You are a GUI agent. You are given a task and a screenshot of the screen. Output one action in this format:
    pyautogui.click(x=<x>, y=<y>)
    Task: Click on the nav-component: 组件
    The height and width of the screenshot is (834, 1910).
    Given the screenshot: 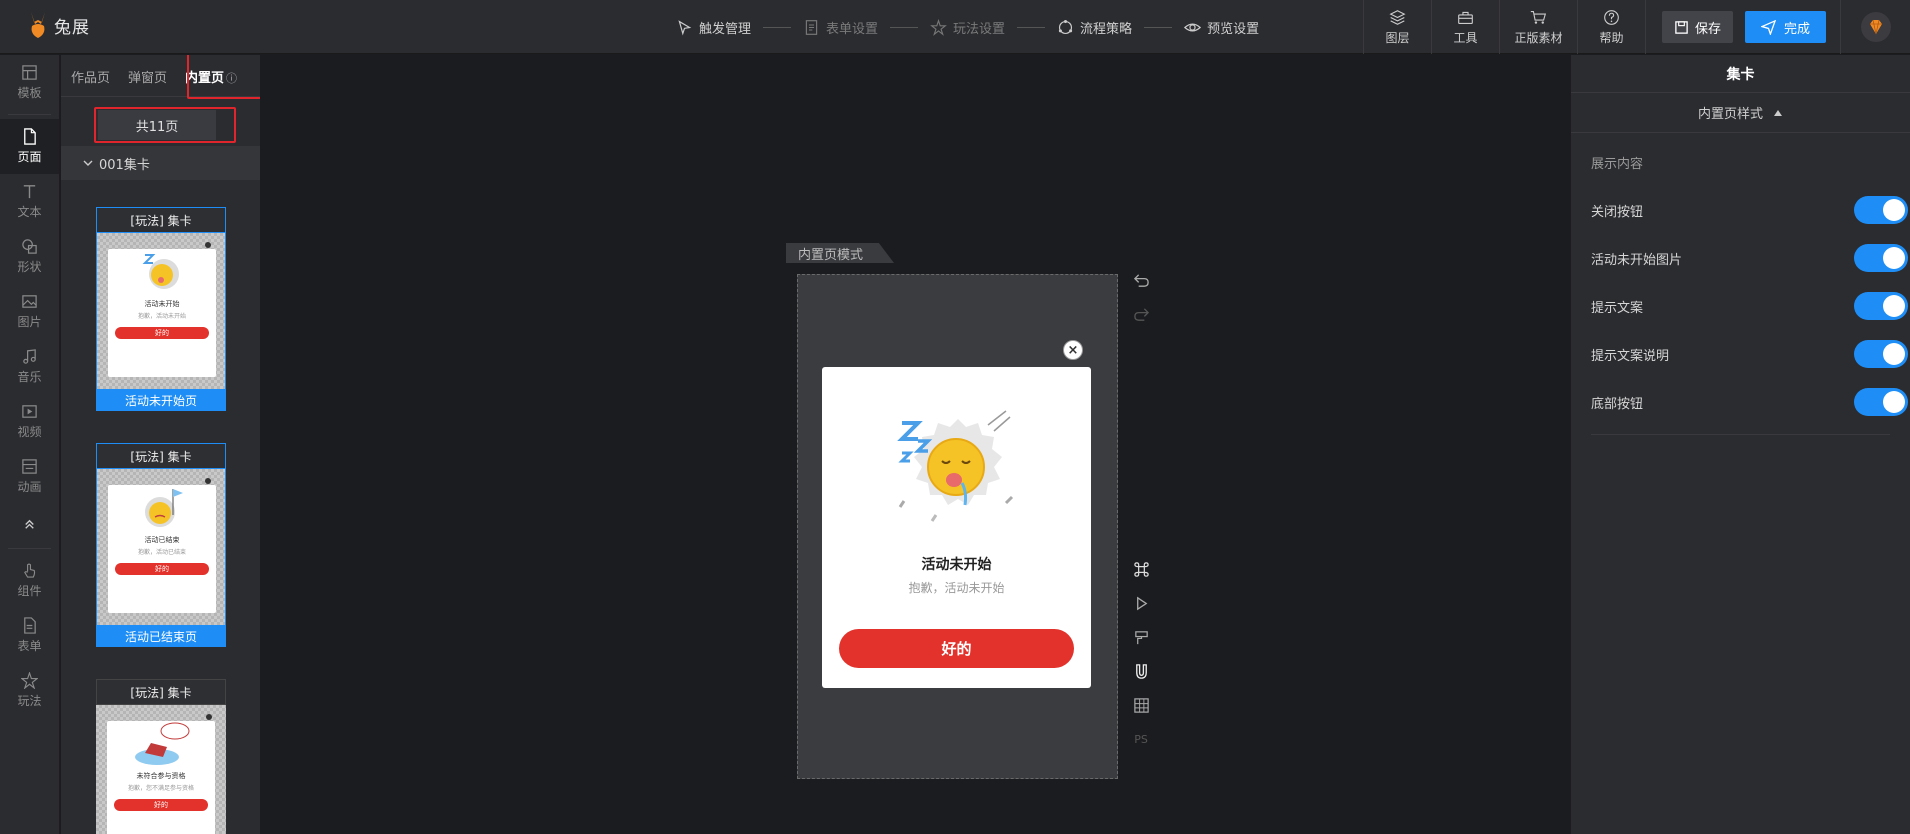 What is the action you would take?
    pyautogui.click(x=29, y=580)
    